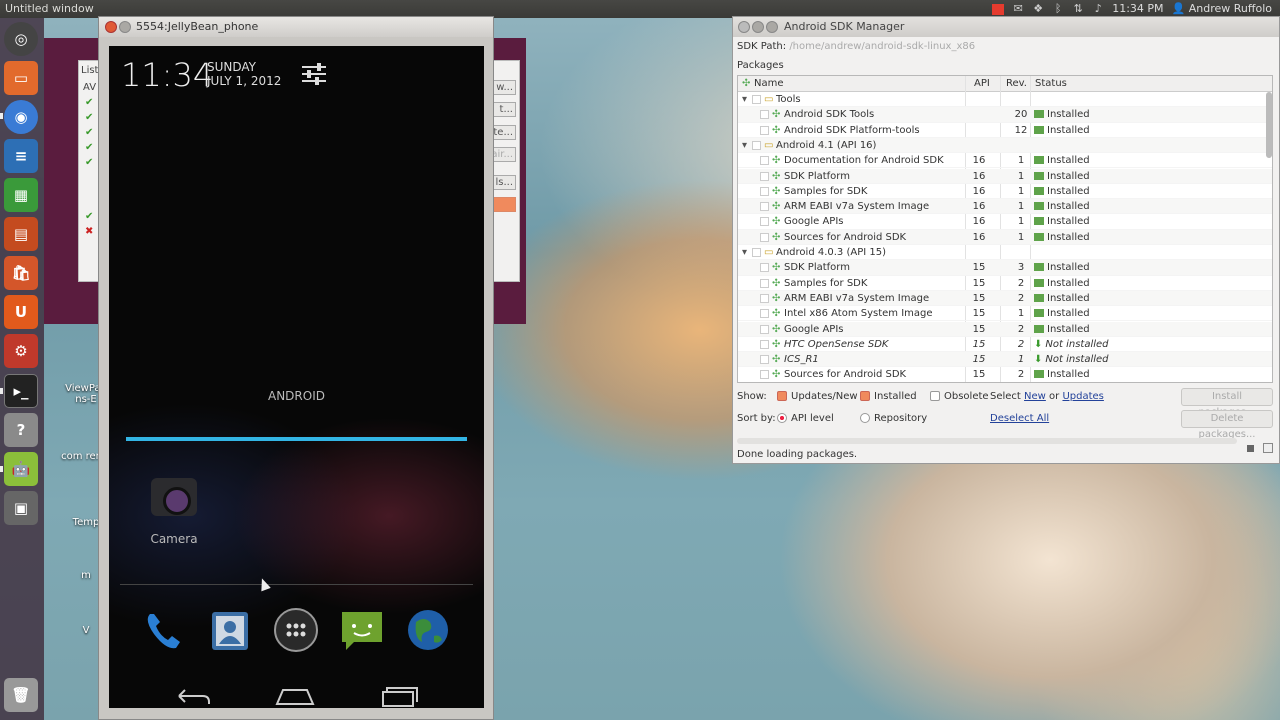  What do you see at coordinates (197, 26) in the screenshot?
I see `emulator-title: 5554:JellyBean_phone` at bounding box center [197, 26].